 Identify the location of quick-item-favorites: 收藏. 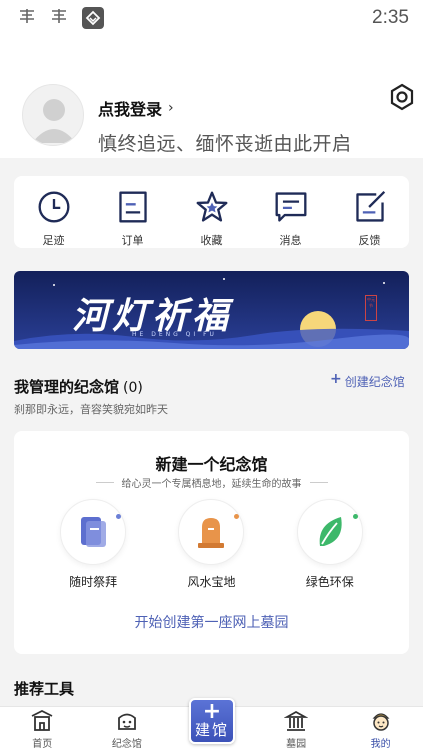
(212, 219).